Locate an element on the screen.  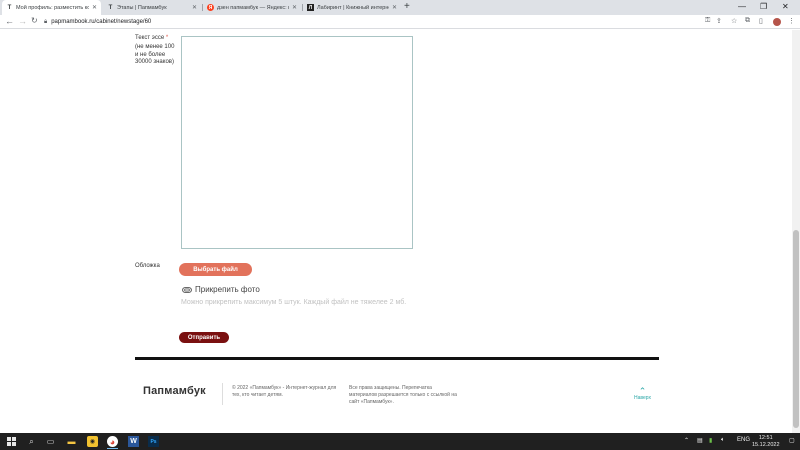
back-to-top-link: ⌃ Наверх is located at coordinates (642, 394).